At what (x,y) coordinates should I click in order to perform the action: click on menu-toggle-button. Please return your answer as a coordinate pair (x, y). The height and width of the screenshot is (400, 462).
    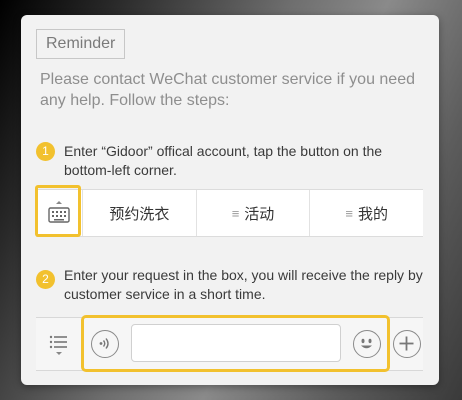
    Looking at the image, I should click on (59, 344).